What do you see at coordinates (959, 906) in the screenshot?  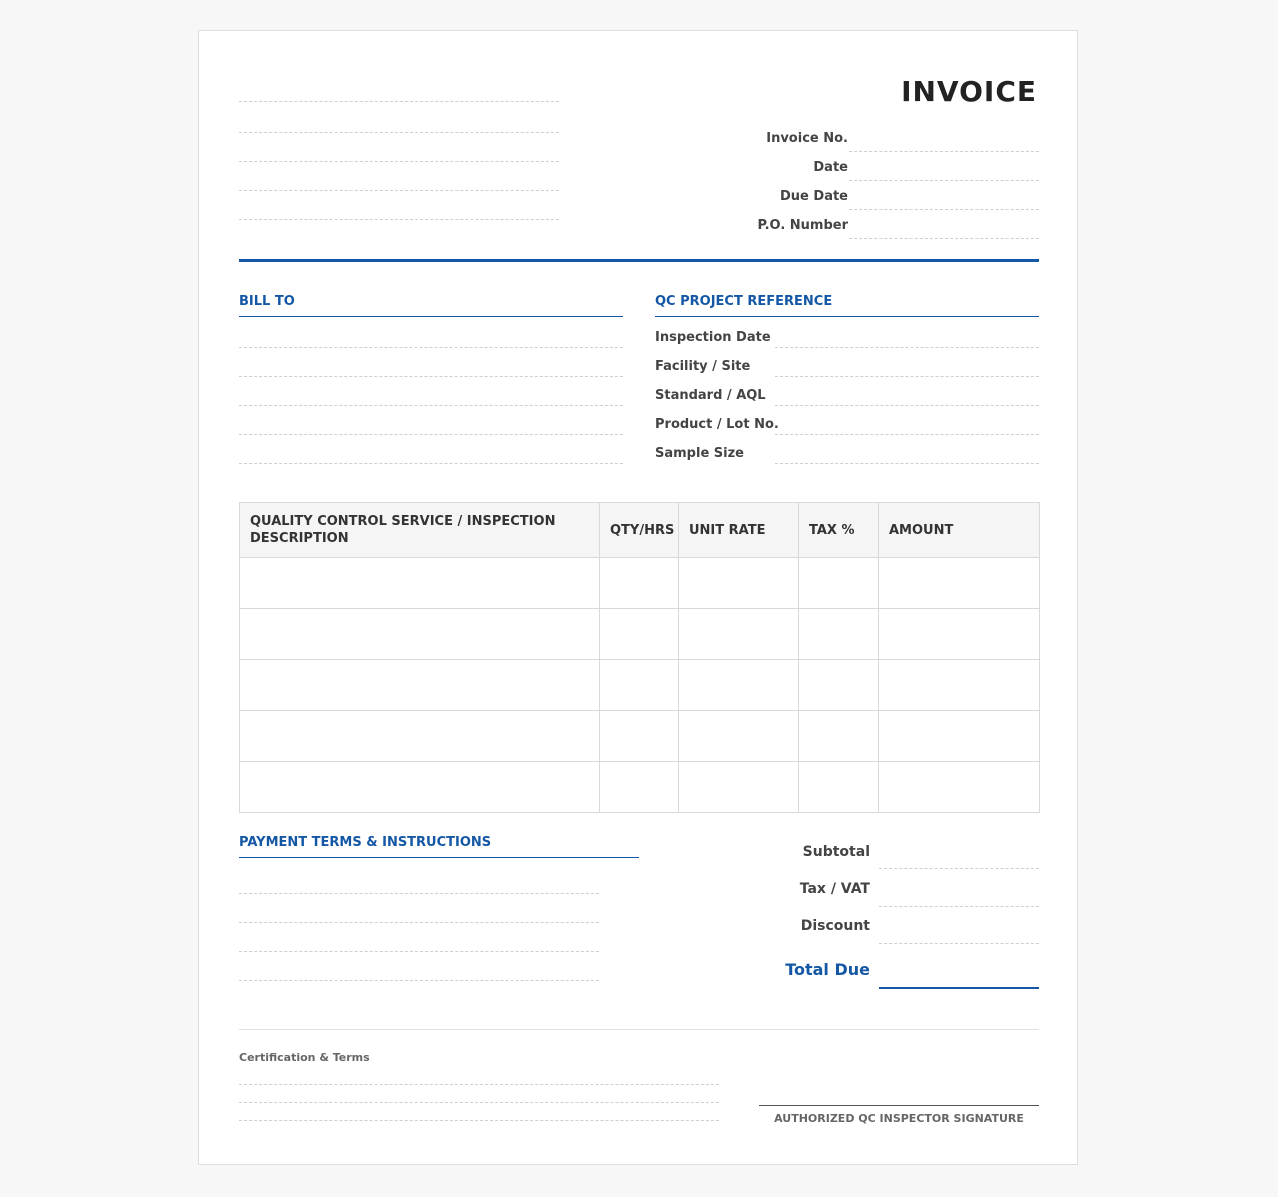 I see `tax-vat-field` at bounding box center [959, 906].